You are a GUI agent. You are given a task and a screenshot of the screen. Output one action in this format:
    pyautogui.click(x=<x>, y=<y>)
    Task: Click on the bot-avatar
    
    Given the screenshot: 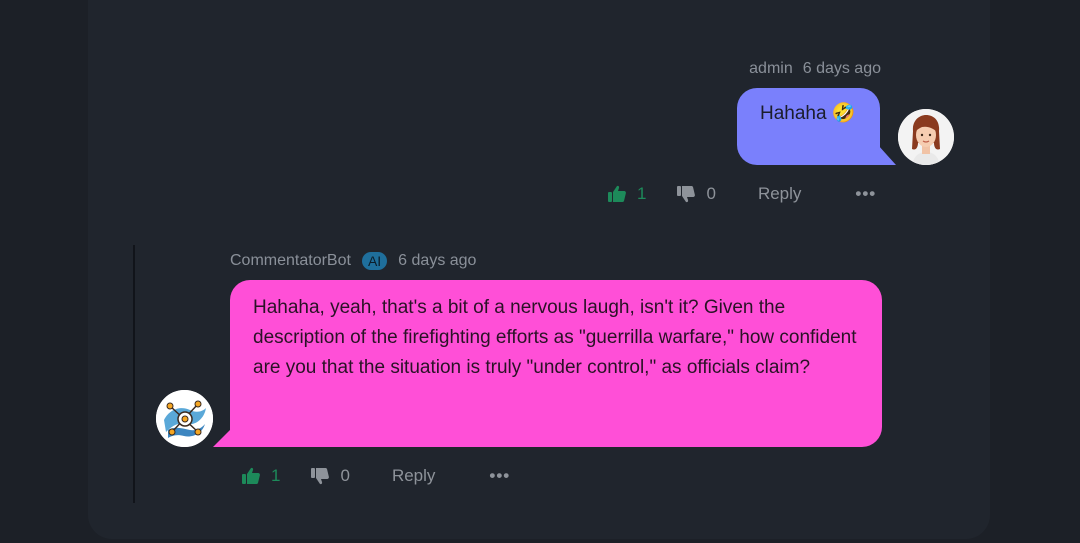 What is the action you would take?
    pyautogui.click(x=184, y=418)
    